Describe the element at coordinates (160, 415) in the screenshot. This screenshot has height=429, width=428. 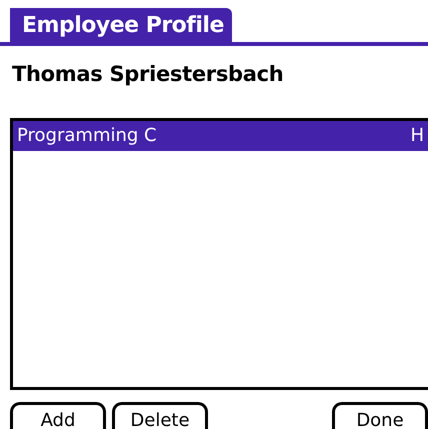
I see `button: Delete` at that location.